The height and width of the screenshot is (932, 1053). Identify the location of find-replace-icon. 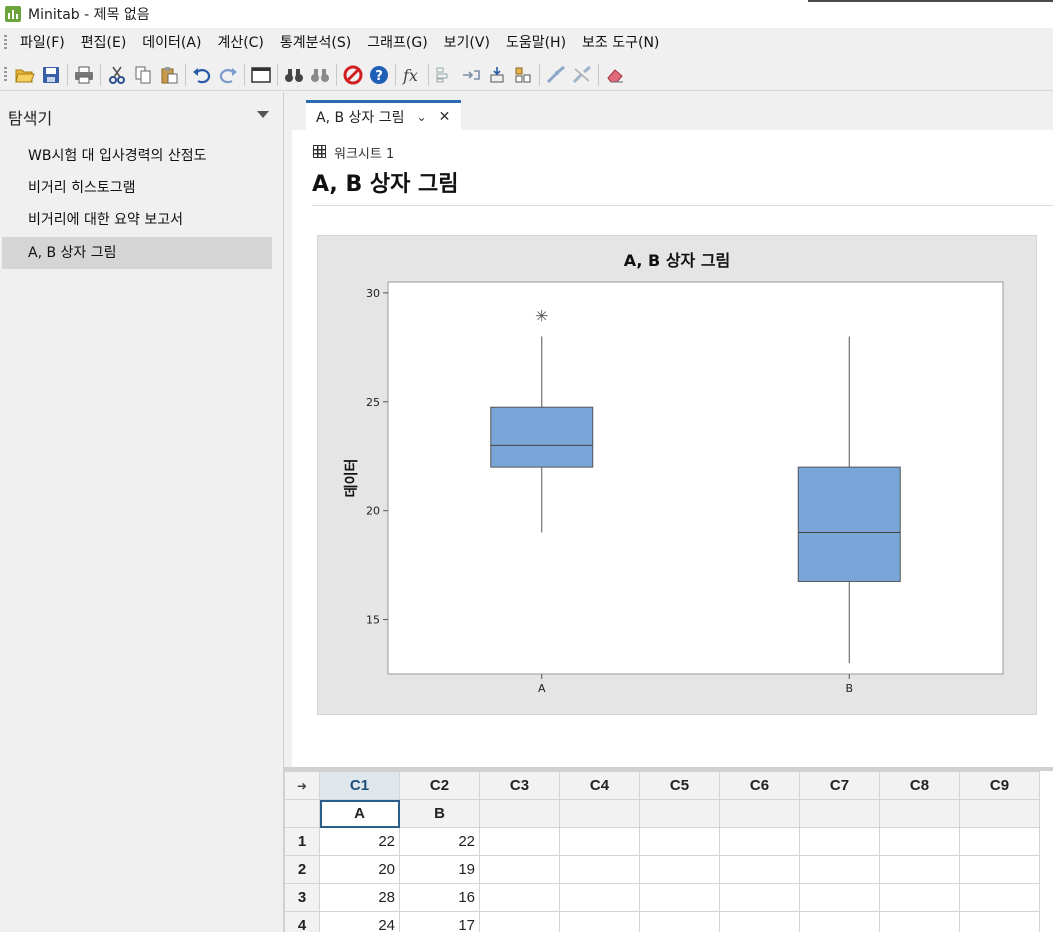
(320, 75).